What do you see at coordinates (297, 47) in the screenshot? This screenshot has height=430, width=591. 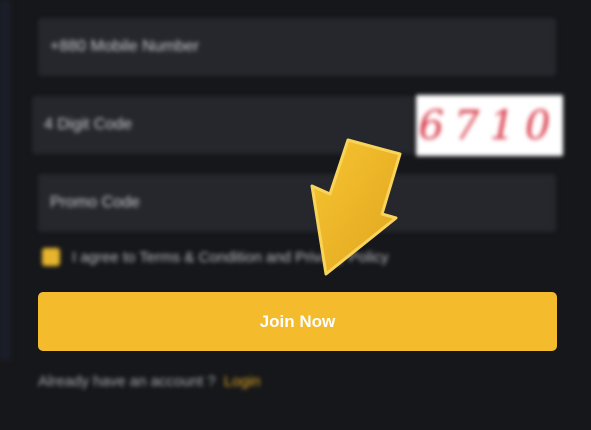 I see `mobile-number-input: +880 Mobile Number` at bounding box center [297, 47].